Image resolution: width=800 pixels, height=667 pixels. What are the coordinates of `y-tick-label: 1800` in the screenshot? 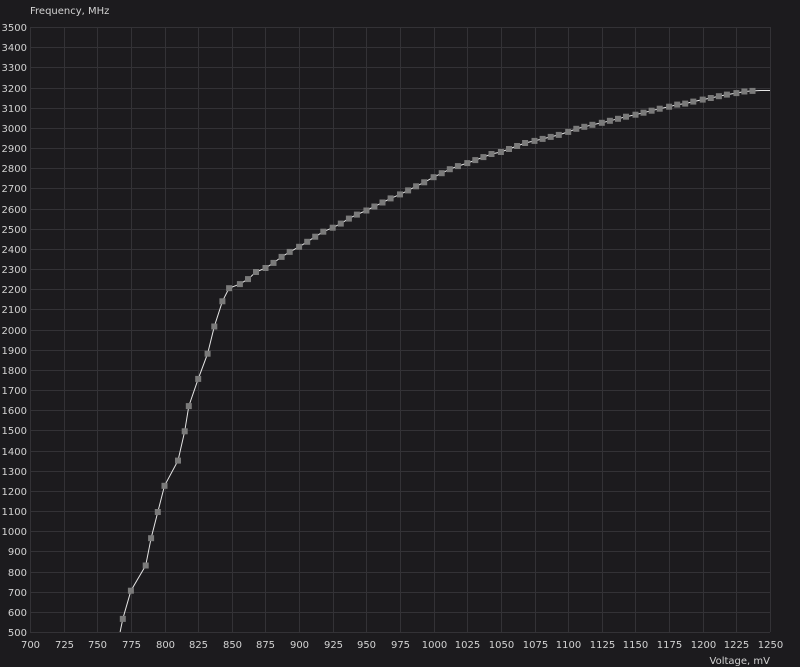 It's located at (14, 371).